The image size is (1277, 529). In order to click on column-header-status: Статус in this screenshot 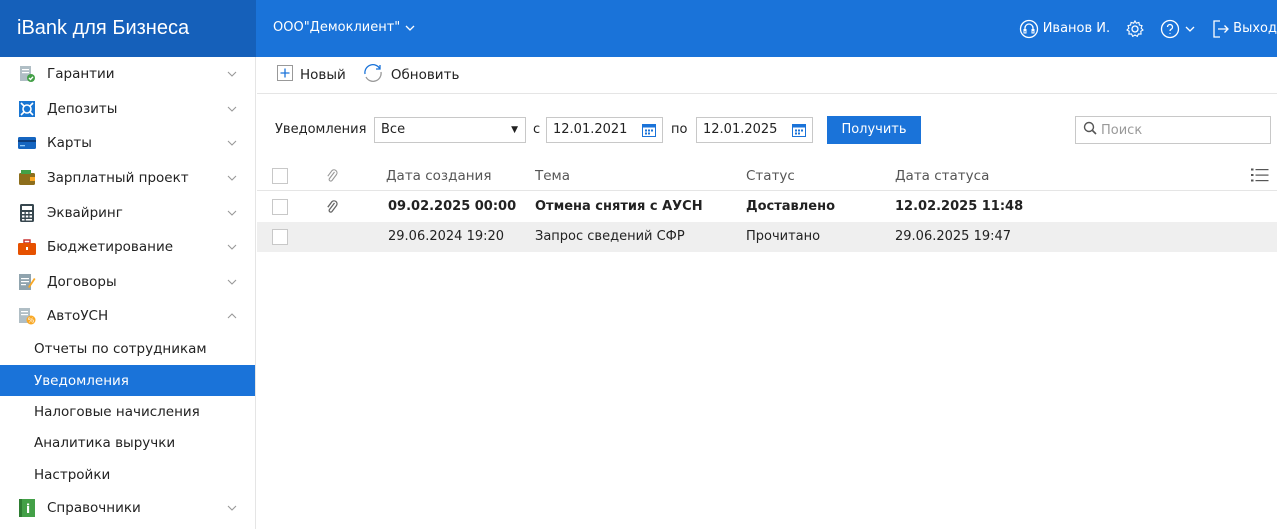, I will do `click(770, 176)`.